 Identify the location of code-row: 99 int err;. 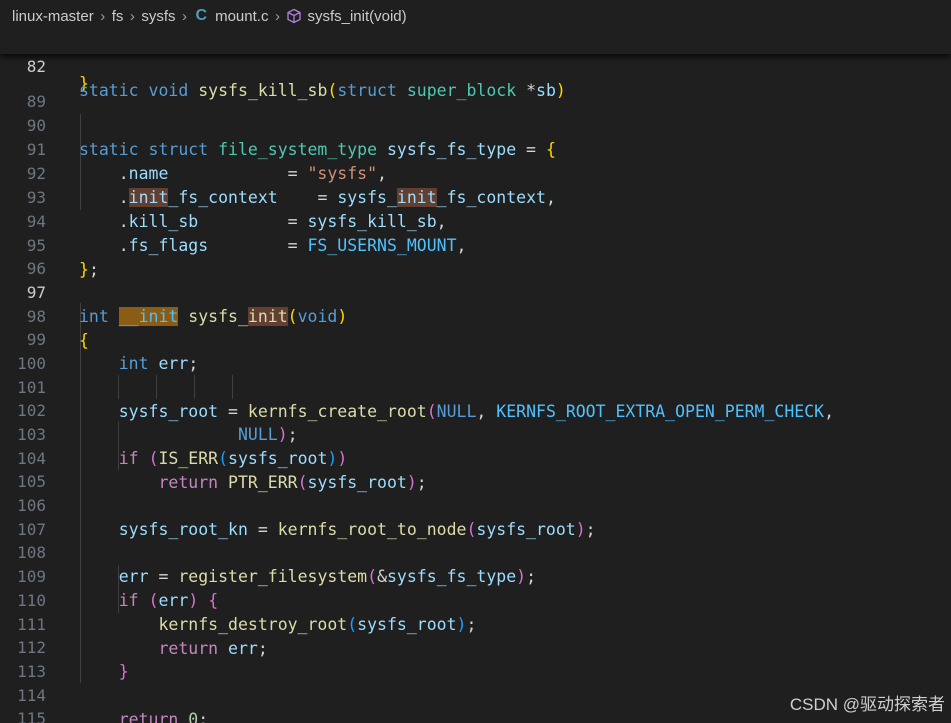
(475, 338).